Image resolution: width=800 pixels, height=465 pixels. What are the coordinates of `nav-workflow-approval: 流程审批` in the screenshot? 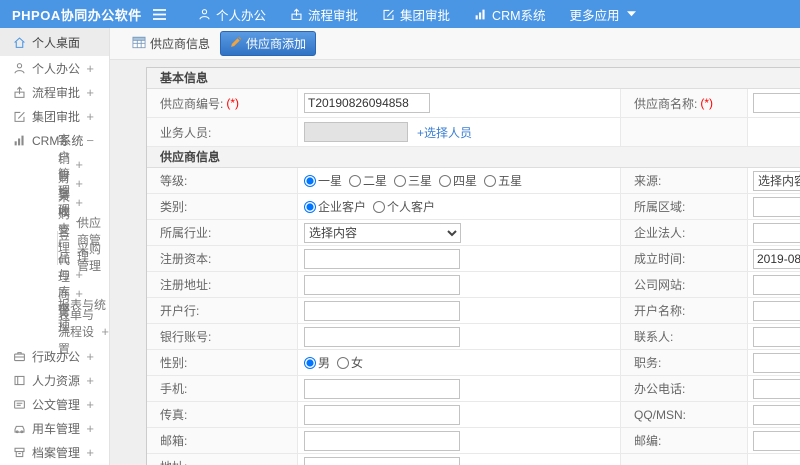 It's located at (324, 14).